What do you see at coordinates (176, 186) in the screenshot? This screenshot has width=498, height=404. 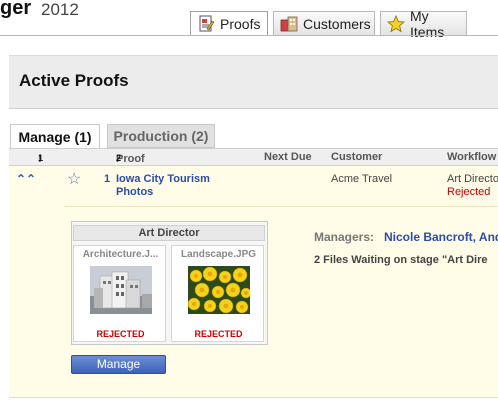 I see `proof-name-link: Iowa City Tourism Photos` at bounding box center [176, 186].